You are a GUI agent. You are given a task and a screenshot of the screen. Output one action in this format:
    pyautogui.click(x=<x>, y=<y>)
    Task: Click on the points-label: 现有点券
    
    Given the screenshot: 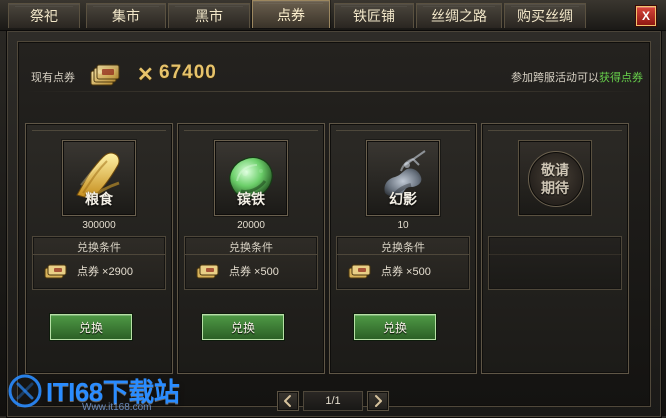 What is the action you would take?
    pyautogui.click(x=53, y=78)
    